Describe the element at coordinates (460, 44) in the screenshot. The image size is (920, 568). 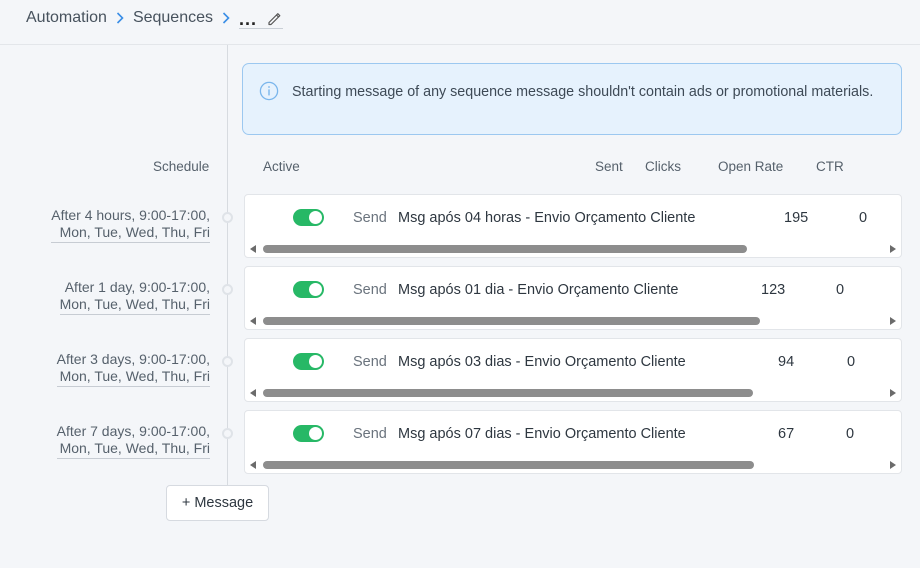
I see `header-divider` at that location.